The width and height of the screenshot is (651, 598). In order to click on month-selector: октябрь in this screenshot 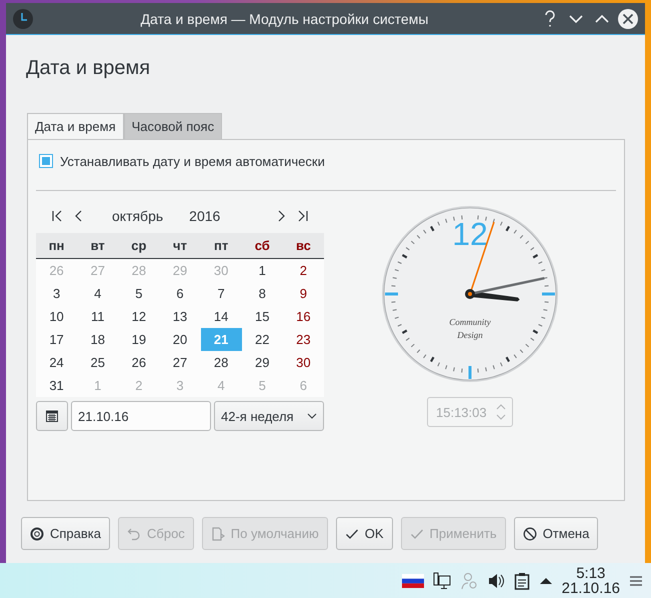, I will do `click(138, 216)`.